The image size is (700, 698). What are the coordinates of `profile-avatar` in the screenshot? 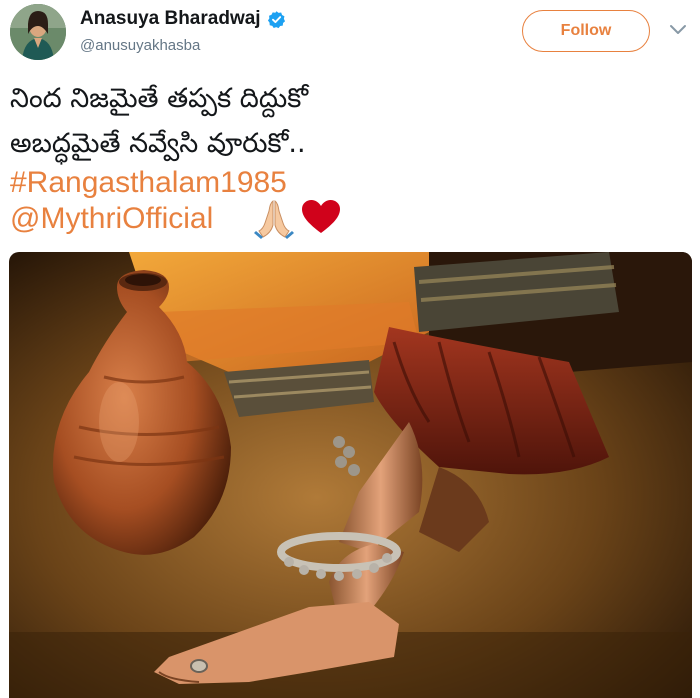 It's located at (38, 32).